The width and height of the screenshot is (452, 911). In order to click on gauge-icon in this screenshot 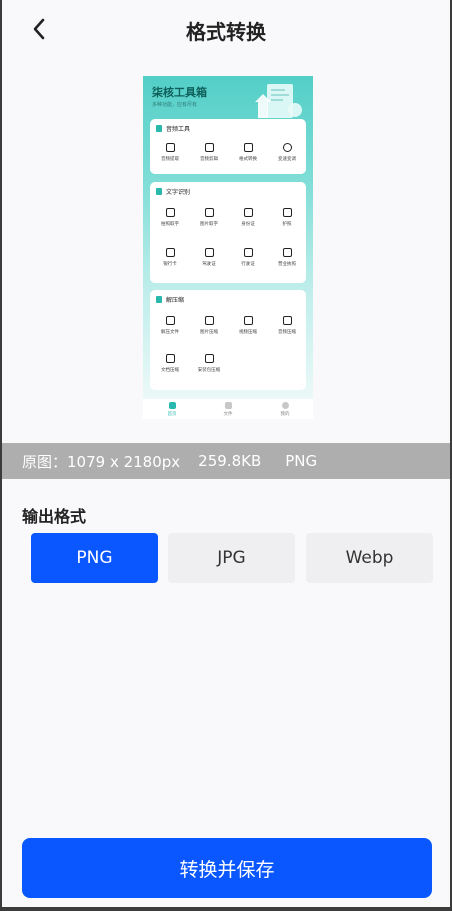, I will do `click(287, 147)`.